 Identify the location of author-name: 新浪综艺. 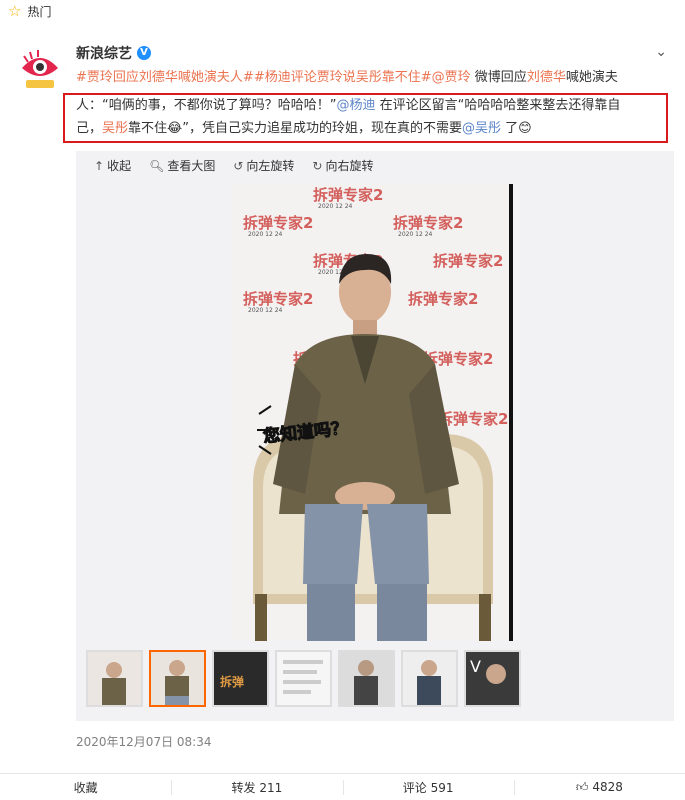
(104, 53).